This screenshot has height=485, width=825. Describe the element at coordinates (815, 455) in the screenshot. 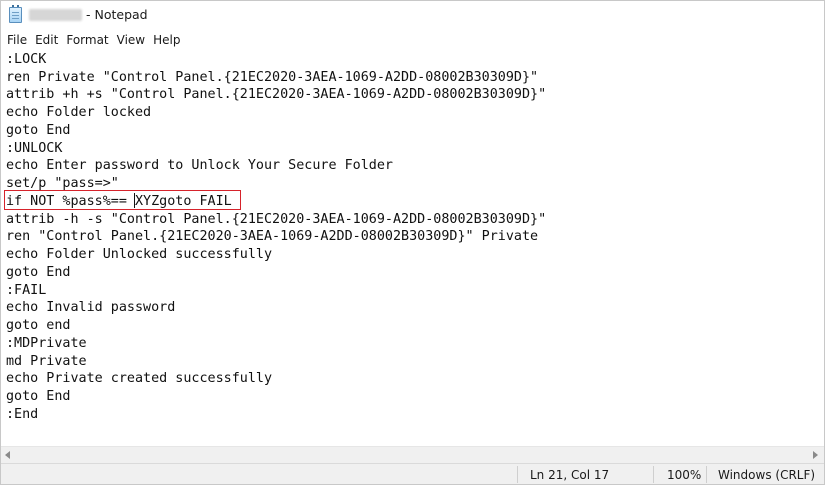

I see `scroll-right-icon` at that location.